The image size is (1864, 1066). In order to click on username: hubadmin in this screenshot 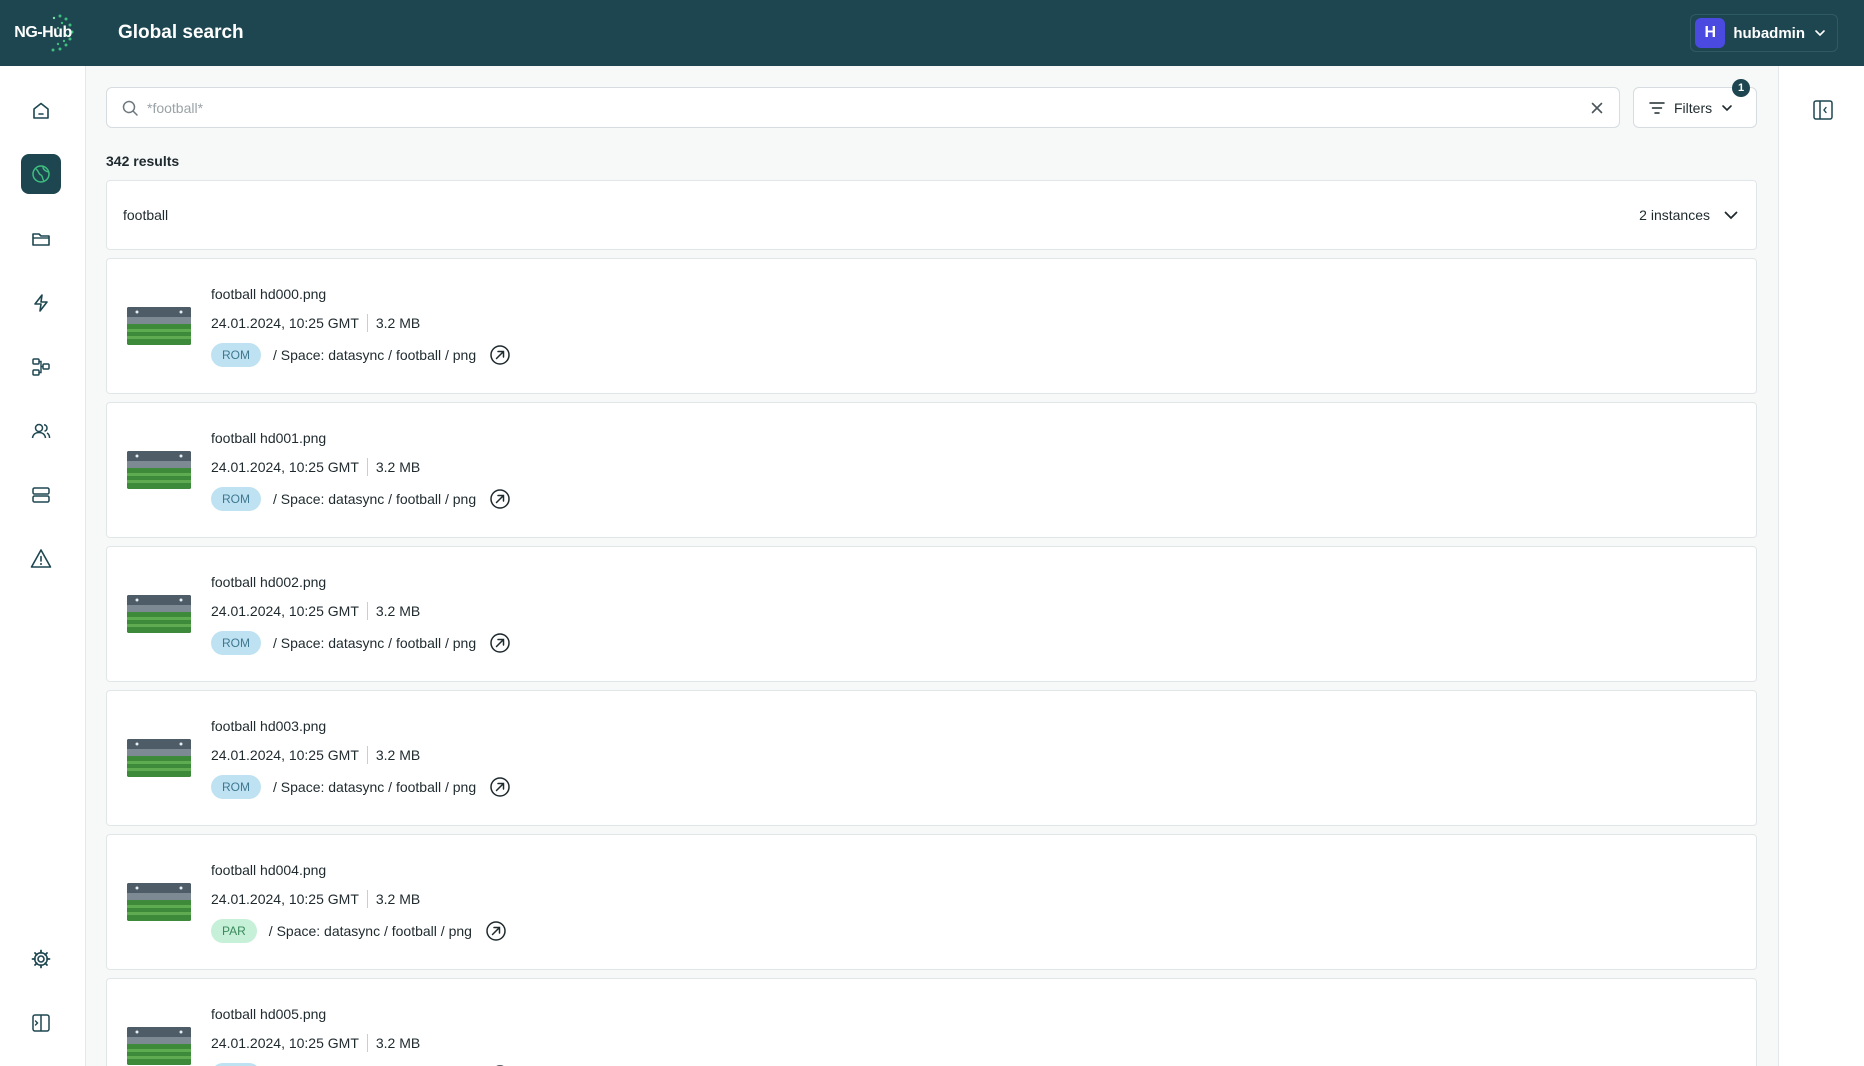, I will do `click(1769, 33)`.